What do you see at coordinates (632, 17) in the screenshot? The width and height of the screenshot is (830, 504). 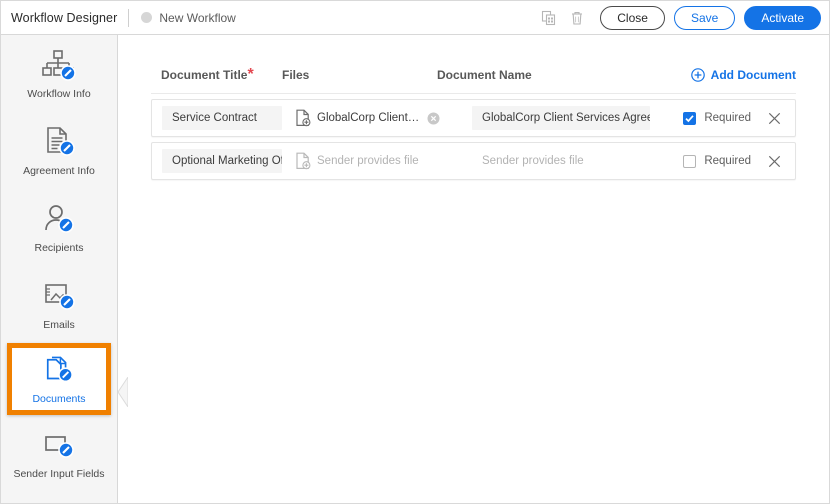 I see `close-button: Close` at bounding box center [632, 17].